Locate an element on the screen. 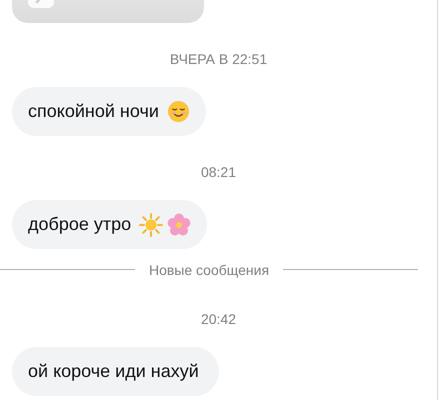  timestamp: 08:21 is located at coordinates (218, 172).